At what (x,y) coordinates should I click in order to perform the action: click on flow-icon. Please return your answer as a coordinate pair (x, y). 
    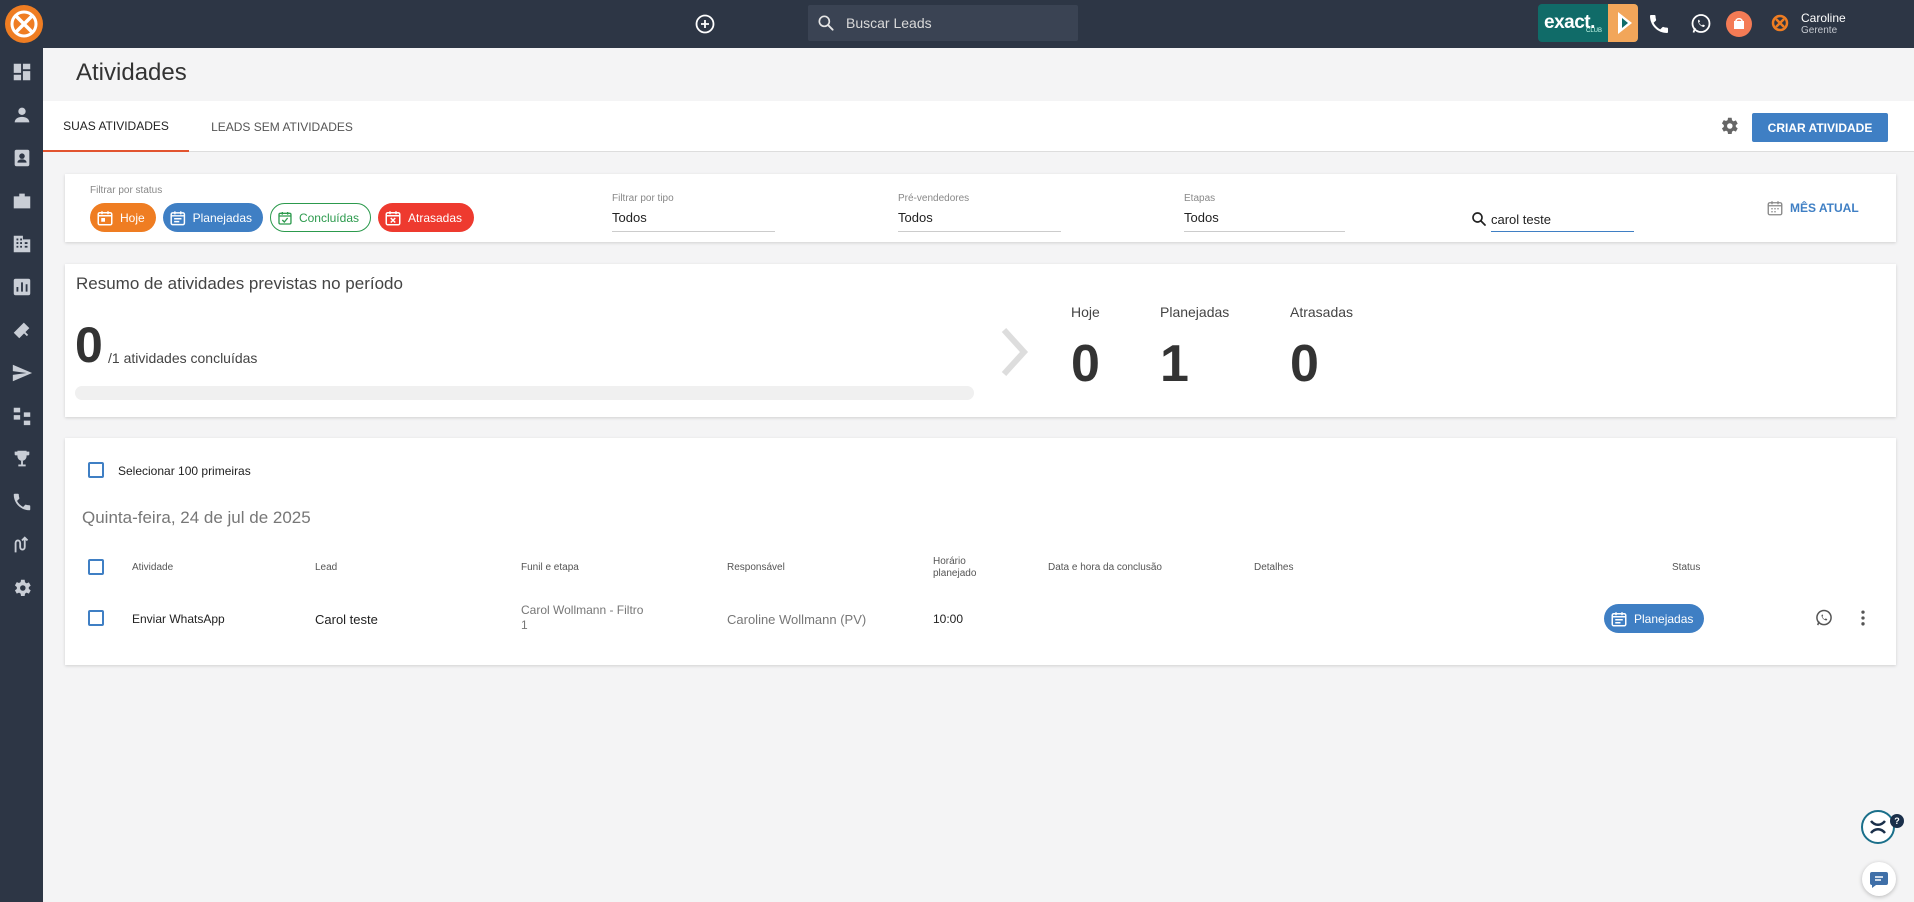
    Looking at the image, I should click on (22, 416).